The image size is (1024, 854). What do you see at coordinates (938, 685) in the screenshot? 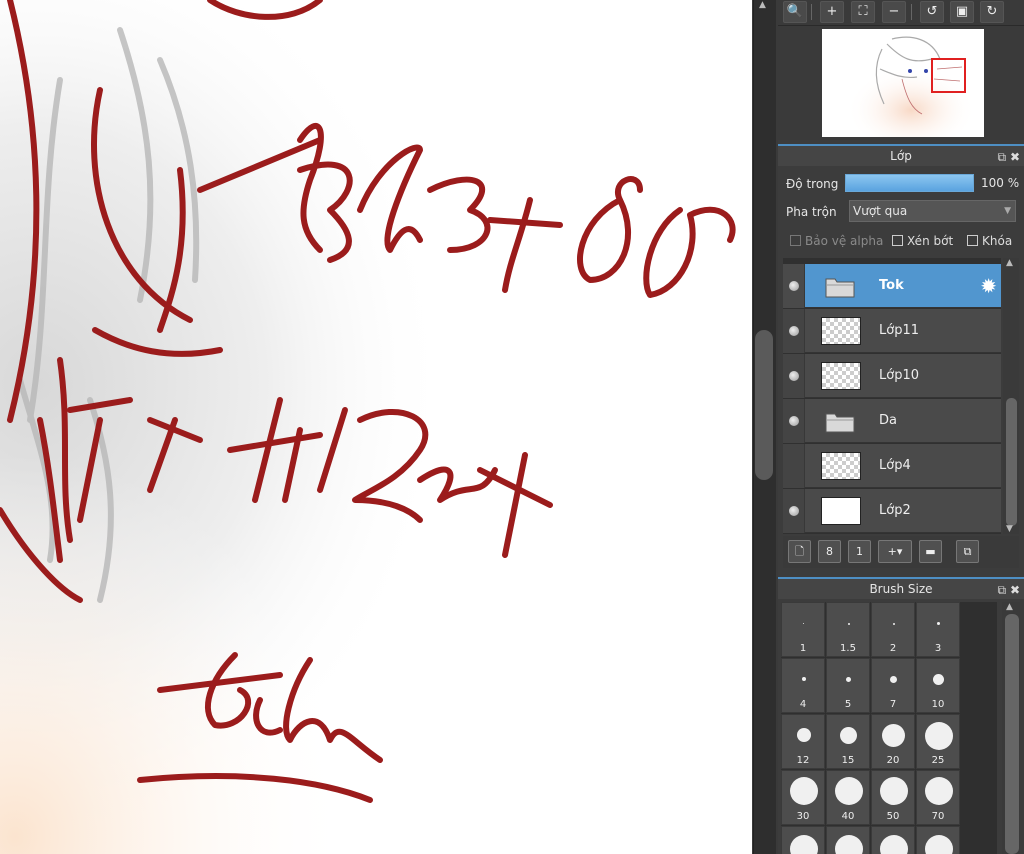
I see `brush-size-cell: 10` at bounding box center [938, 685].